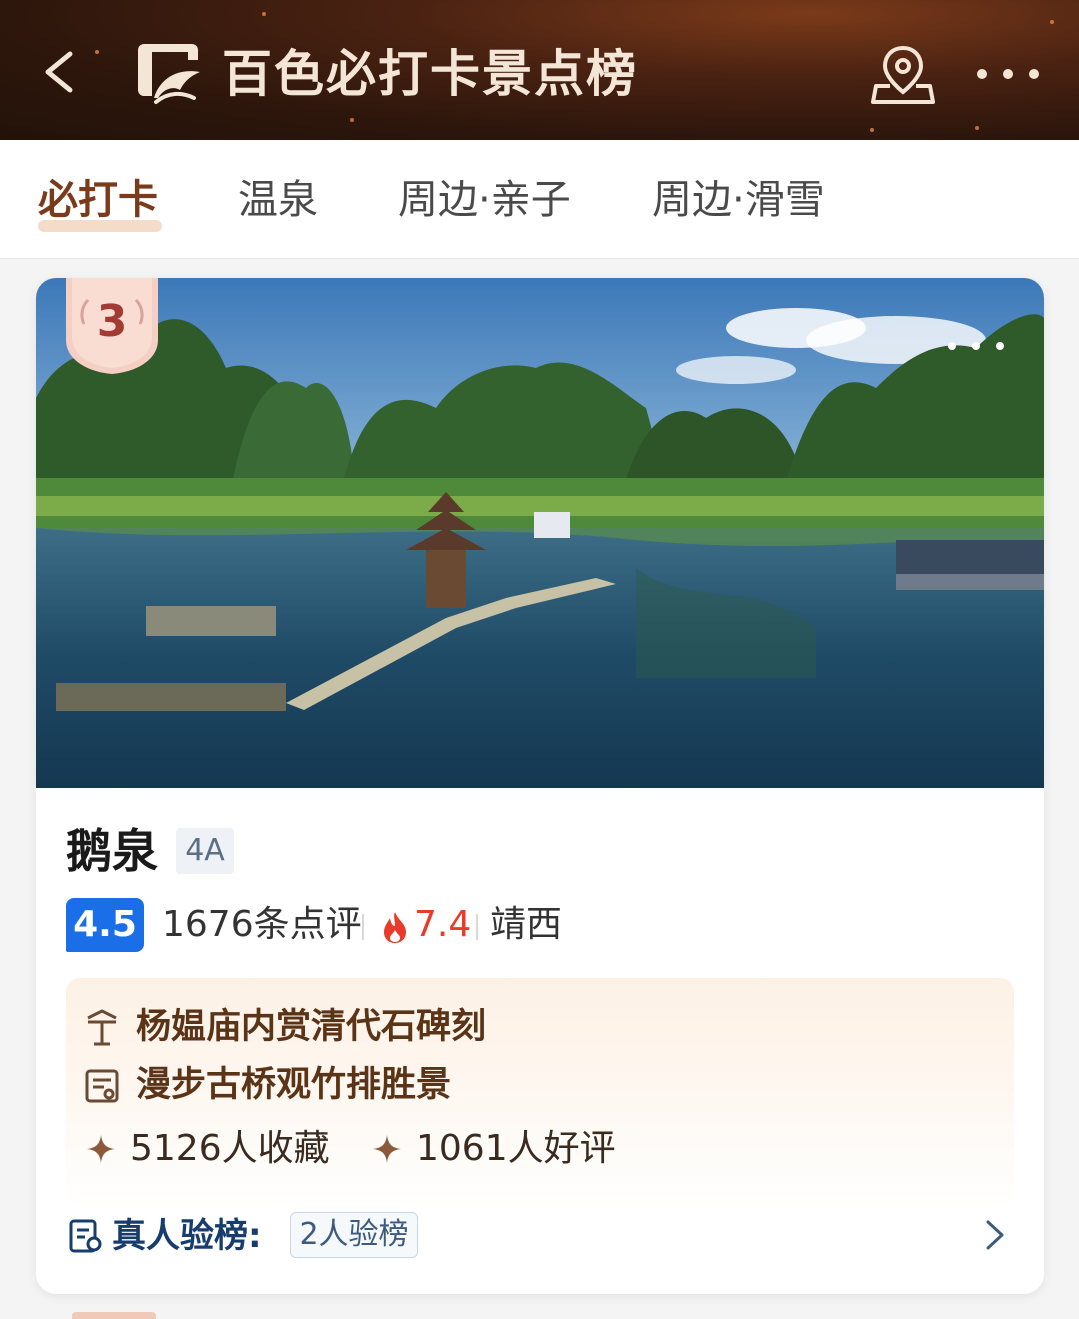 This screenshot has width=1079, height=1319. What do you see at coordinates (484, 200) in the screenshot?
I see `tab-nearby-family: 周边·亲子` at bounding box center [484, 200].